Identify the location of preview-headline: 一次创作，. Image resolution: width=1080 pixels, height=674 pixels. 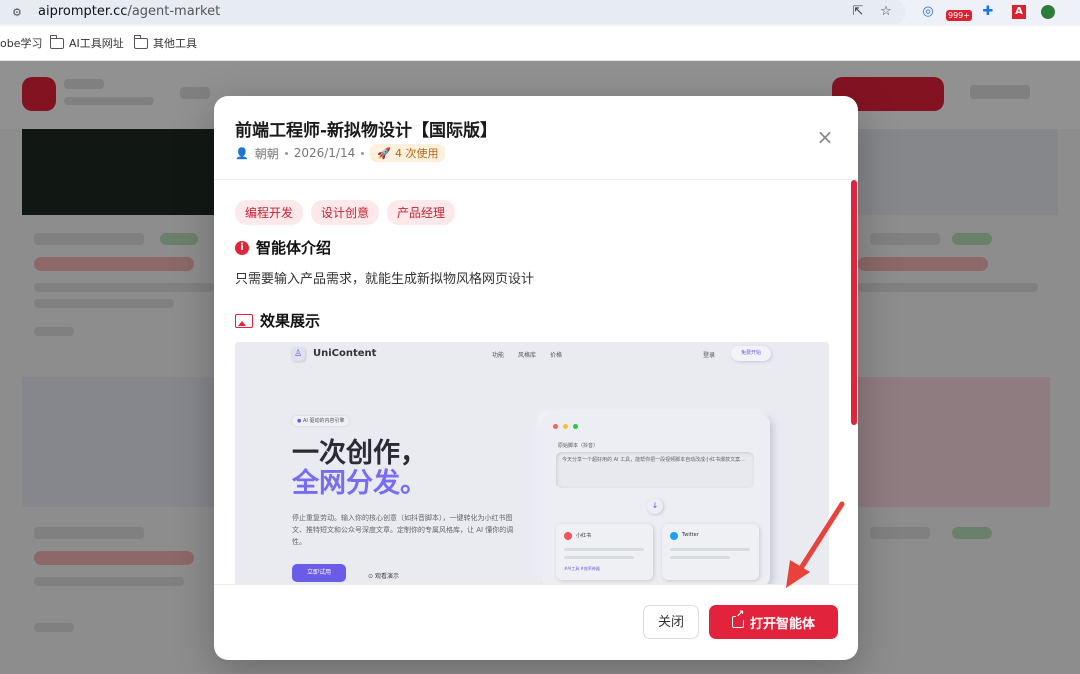
(359, 453).